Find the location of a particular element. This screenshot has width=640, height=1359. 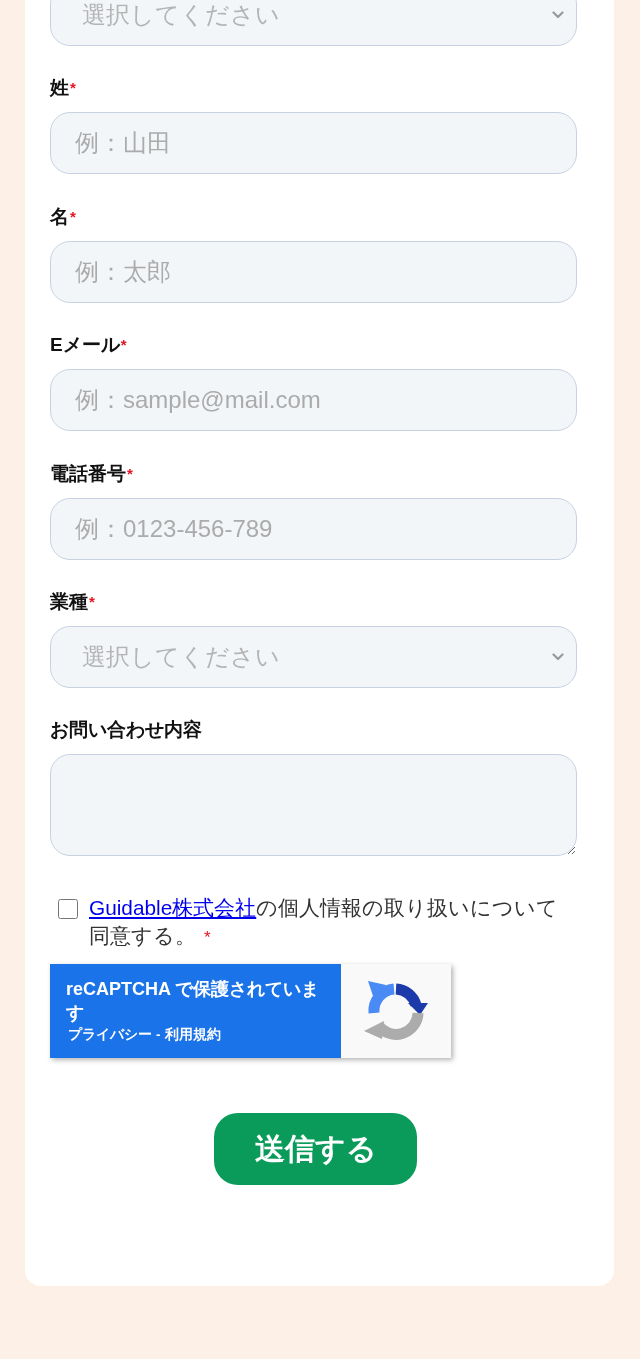

captcha-link: プライバシー is located at coordinates (110, 1035).